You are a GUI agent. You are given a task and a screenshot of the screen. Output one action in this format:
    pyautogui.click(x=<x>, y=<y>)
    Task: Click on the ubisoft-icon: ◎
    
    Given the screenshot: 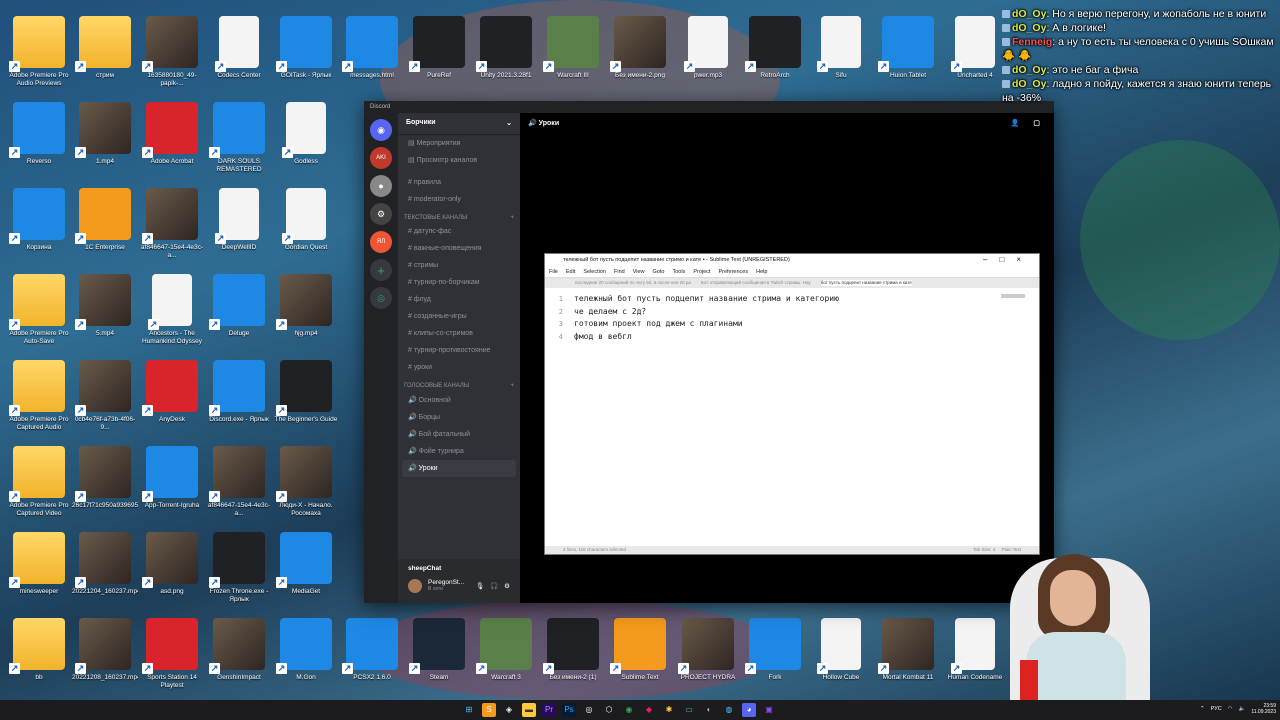 What is the action you would take?
    pyautogui.click(x=589, y=710)
    